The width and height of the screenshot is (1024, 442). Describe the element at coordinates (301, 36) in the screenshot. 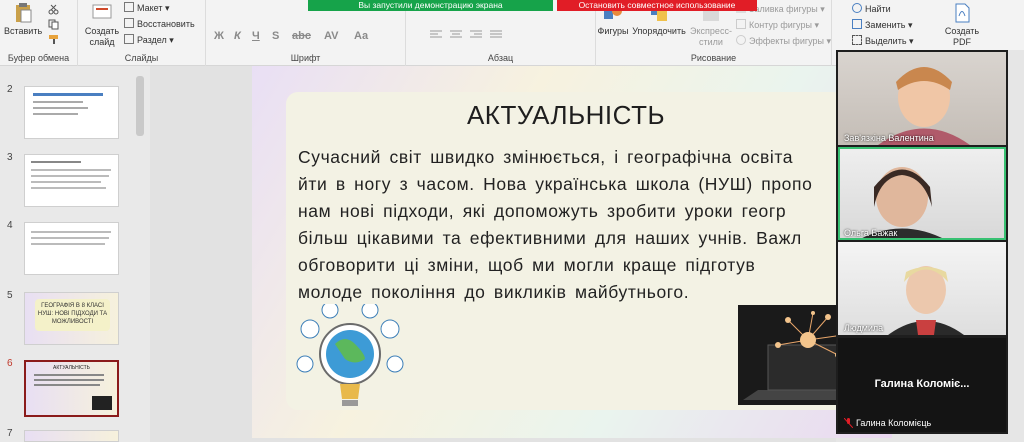

I see `strikethrough-button: abc` at that location.